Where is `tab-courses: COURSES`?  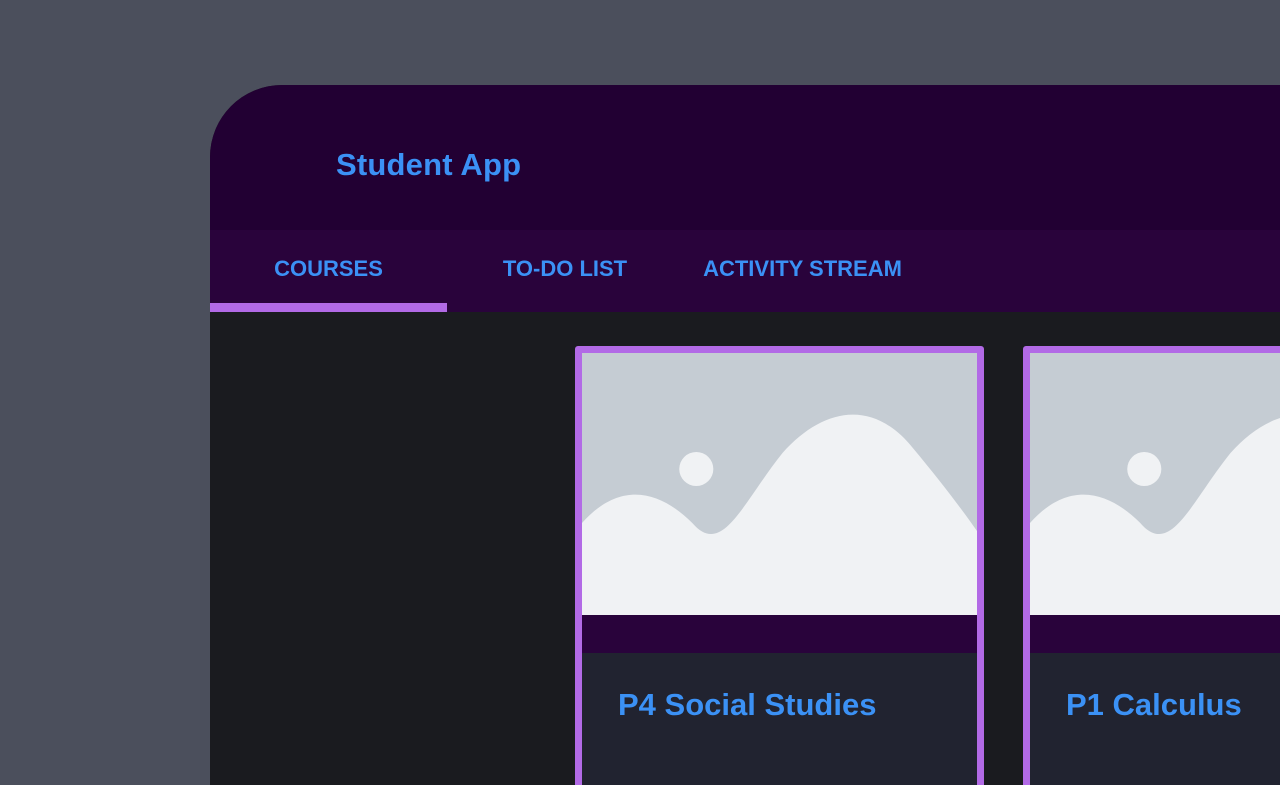 tab-courses: COURSES is located at coordinates (328, 271).